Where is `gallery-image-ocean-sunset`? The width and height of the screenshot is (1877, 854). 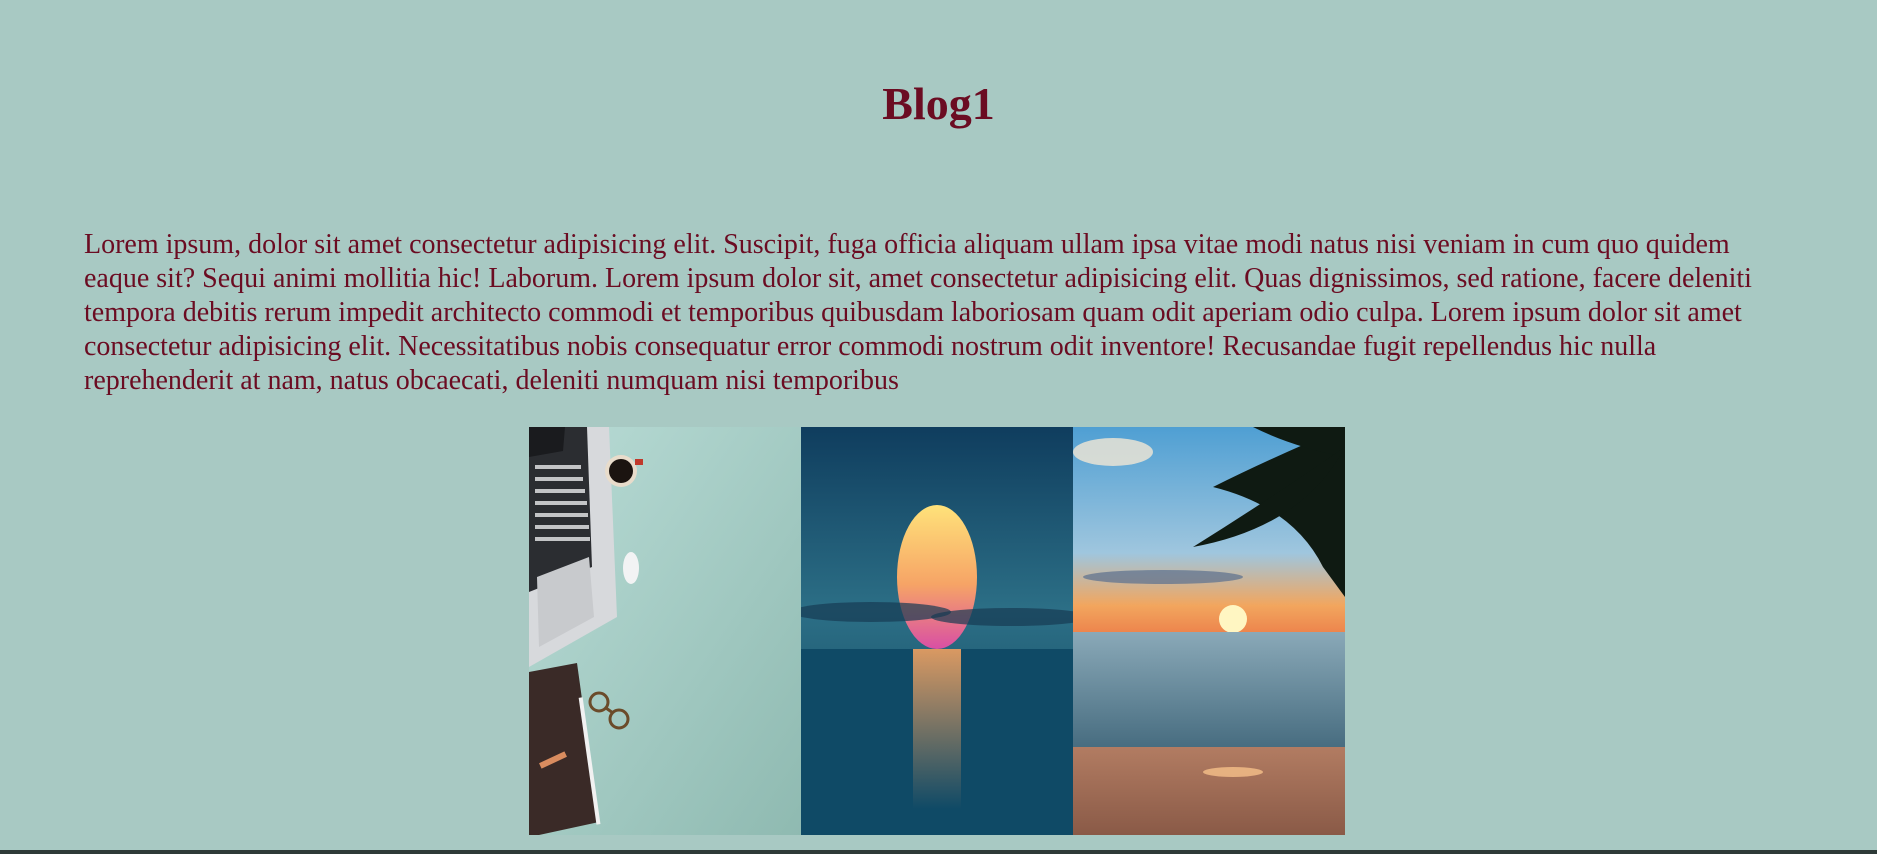
gallery-image-ocean-sunset is located at coordinates (937, 631).